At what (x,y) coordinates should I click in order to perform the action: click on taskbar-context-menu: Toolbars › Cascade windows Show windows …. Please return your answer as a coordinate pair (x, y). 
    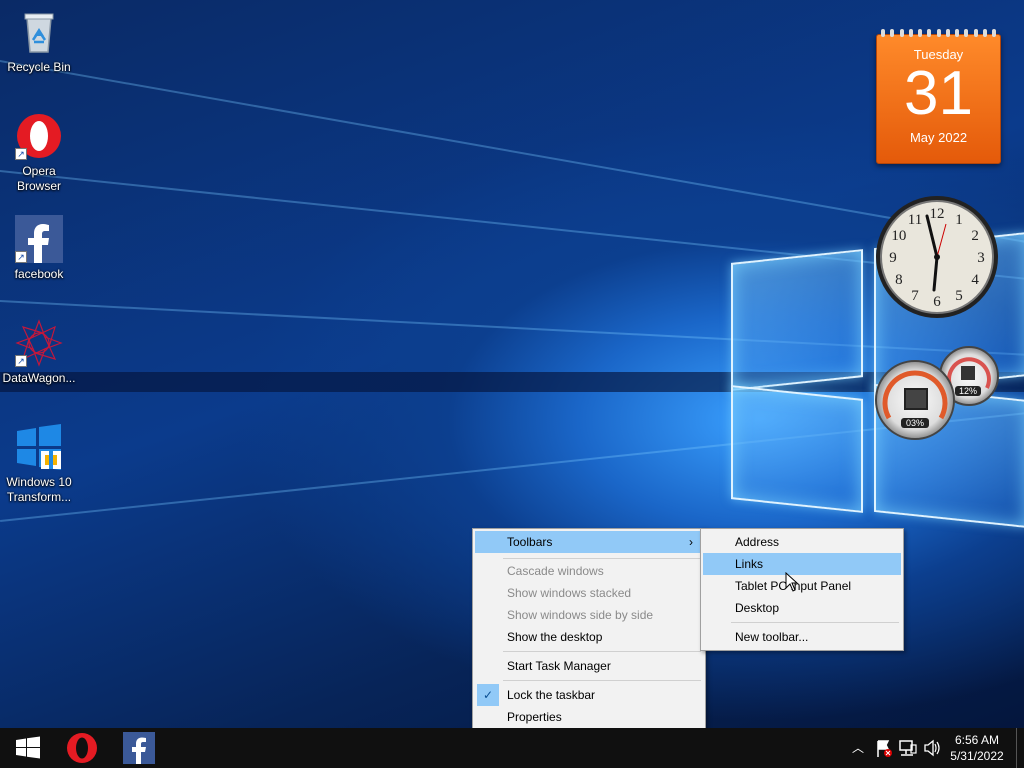
    Looking at the image, I should click on (589, 630).